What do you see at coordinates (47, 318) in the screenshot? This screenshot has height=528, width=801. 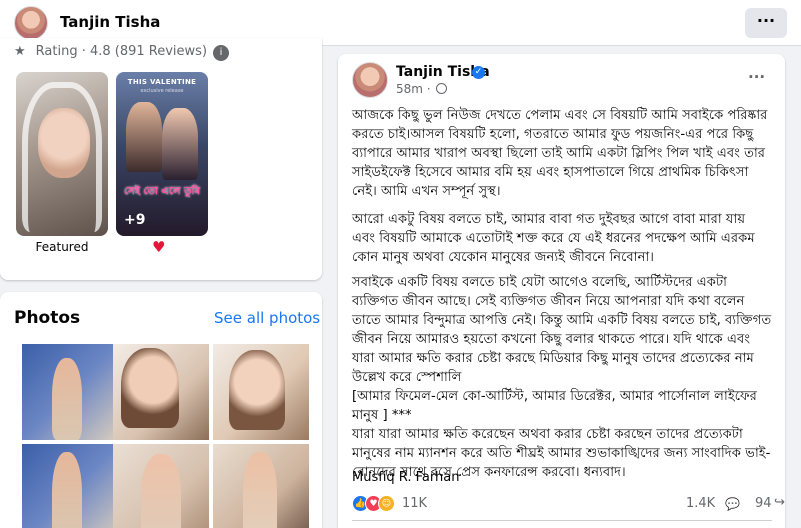 I see `photos-title: Photos` at bounding box center [47, 318].